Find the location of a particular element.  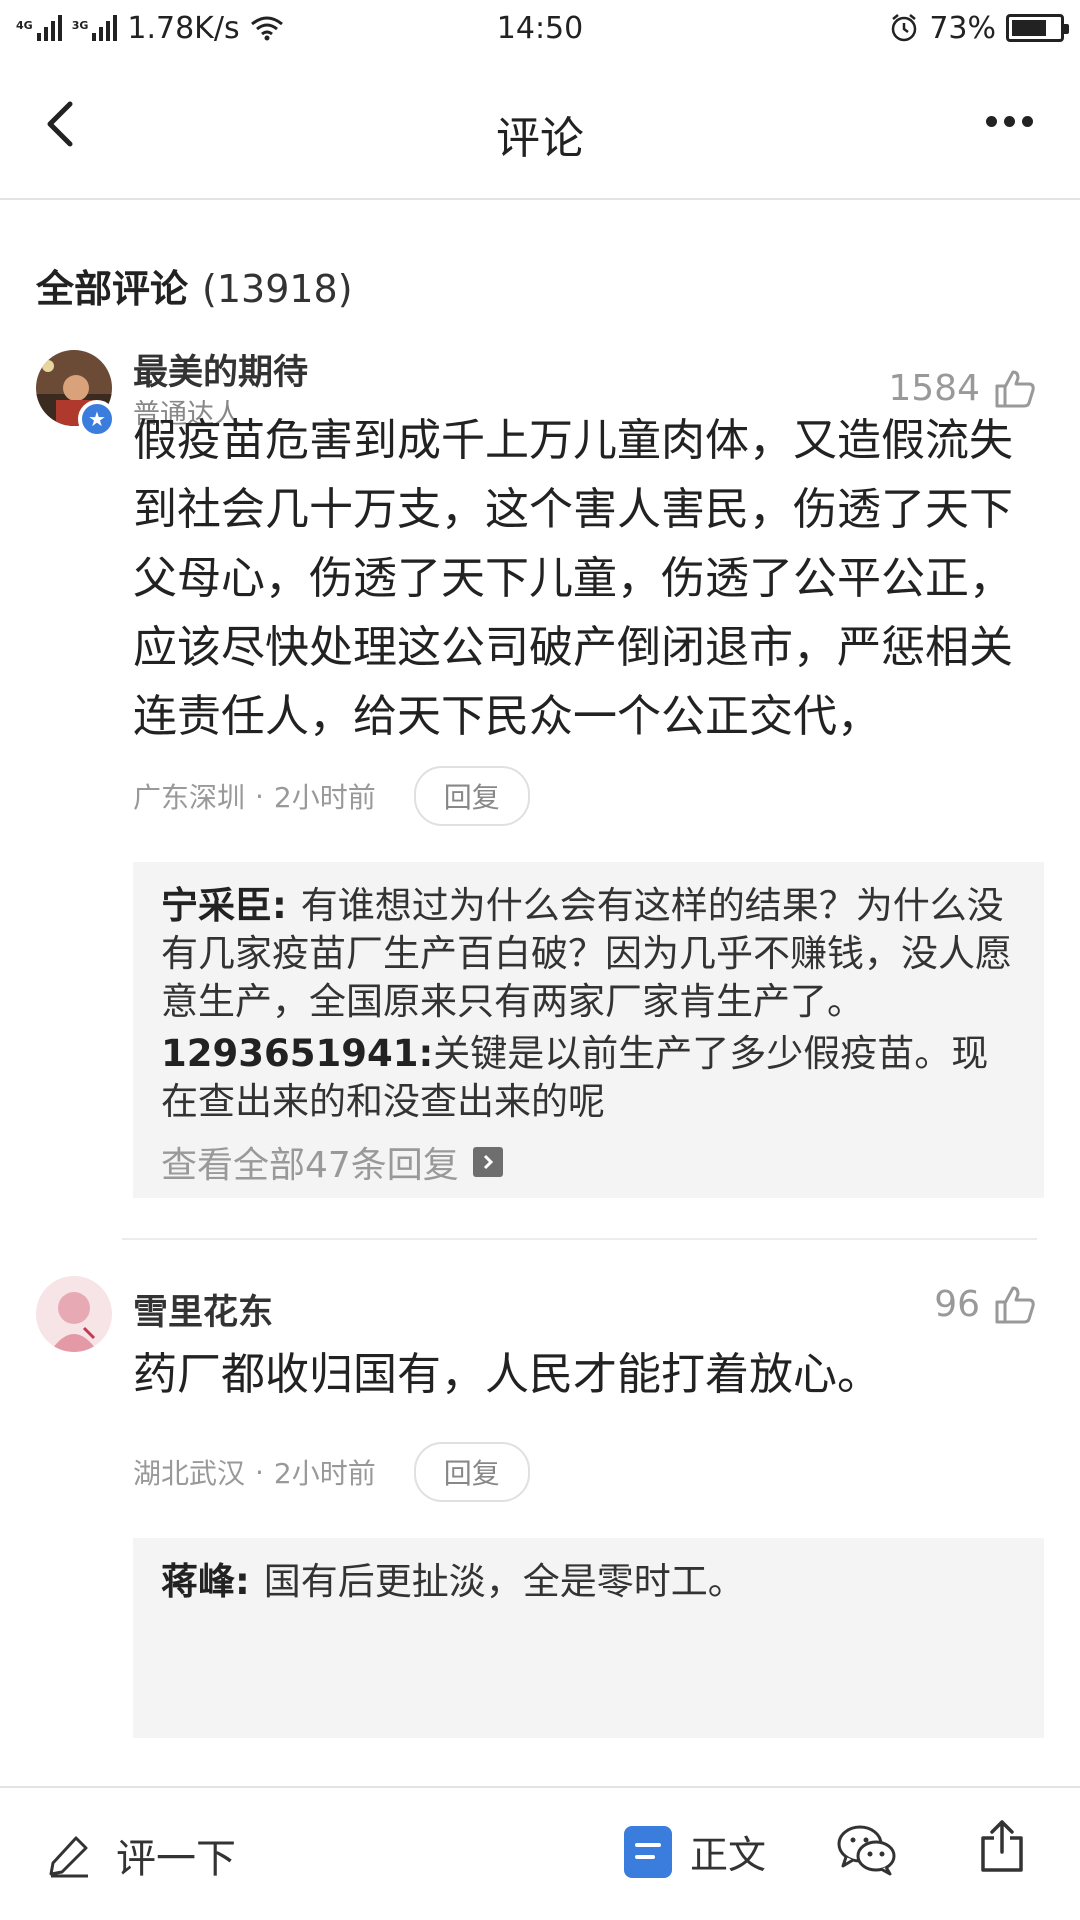

network-type-2: 3G is located at coordinates (80, 25).